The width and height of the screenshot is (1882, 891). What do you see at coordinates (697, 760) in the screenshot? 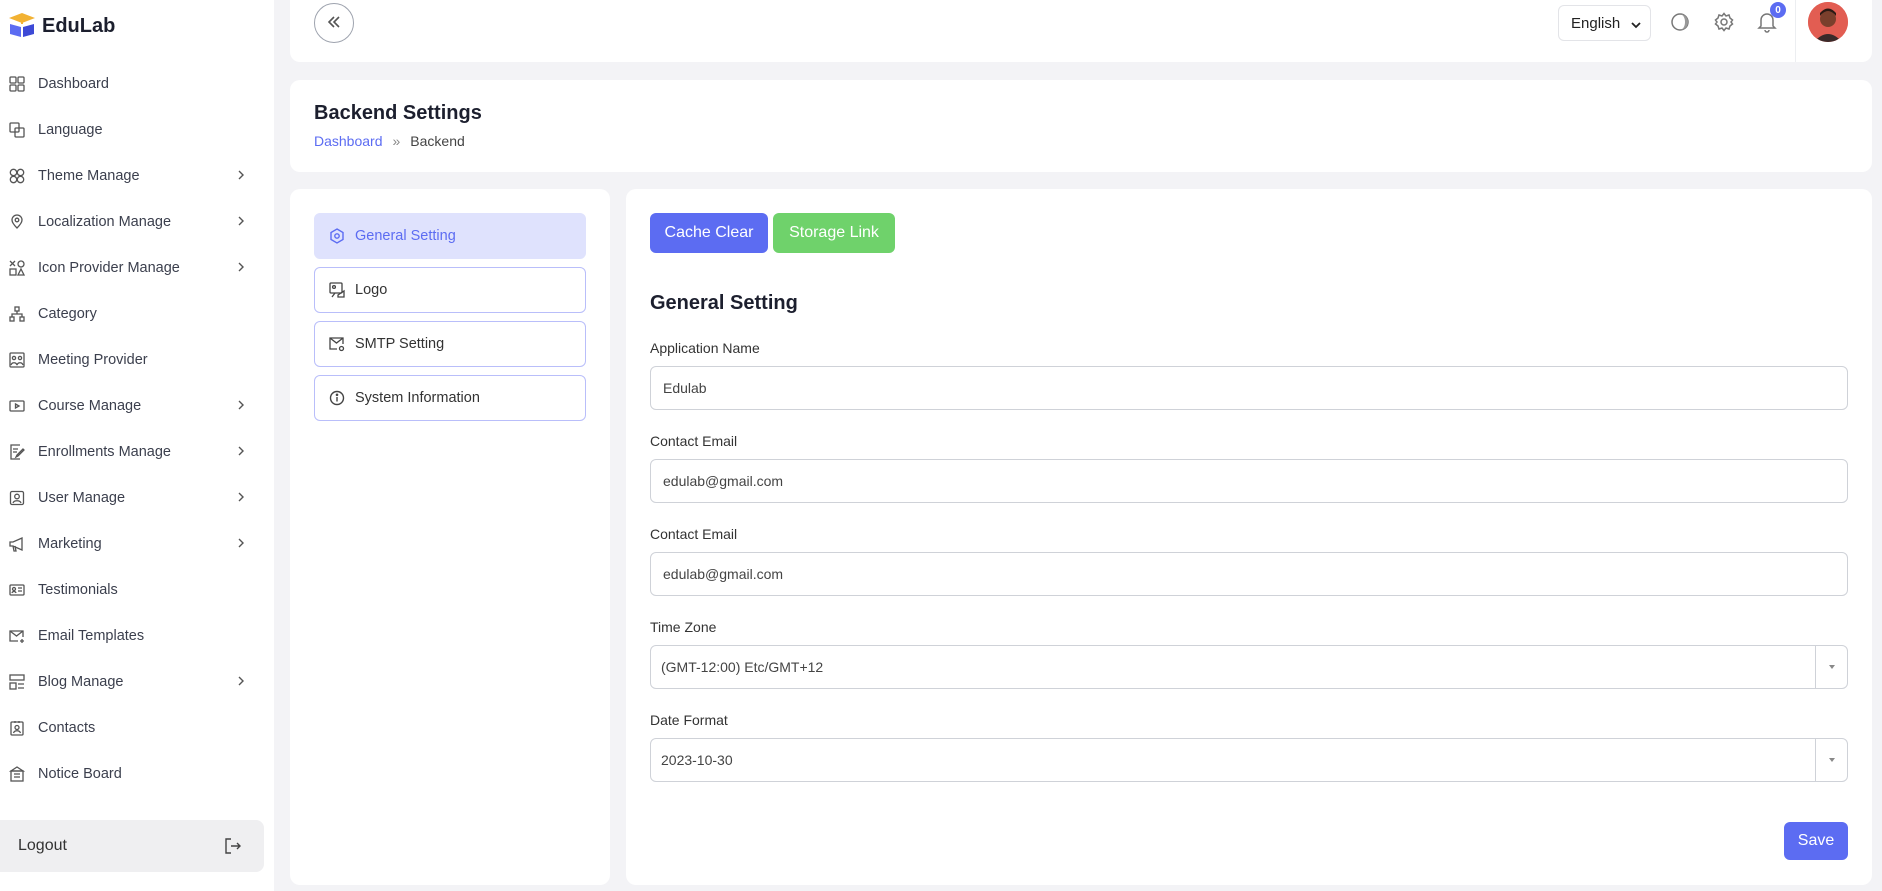
I see `date-format-value: 2023-10-30` at bounding box center [697, 760].